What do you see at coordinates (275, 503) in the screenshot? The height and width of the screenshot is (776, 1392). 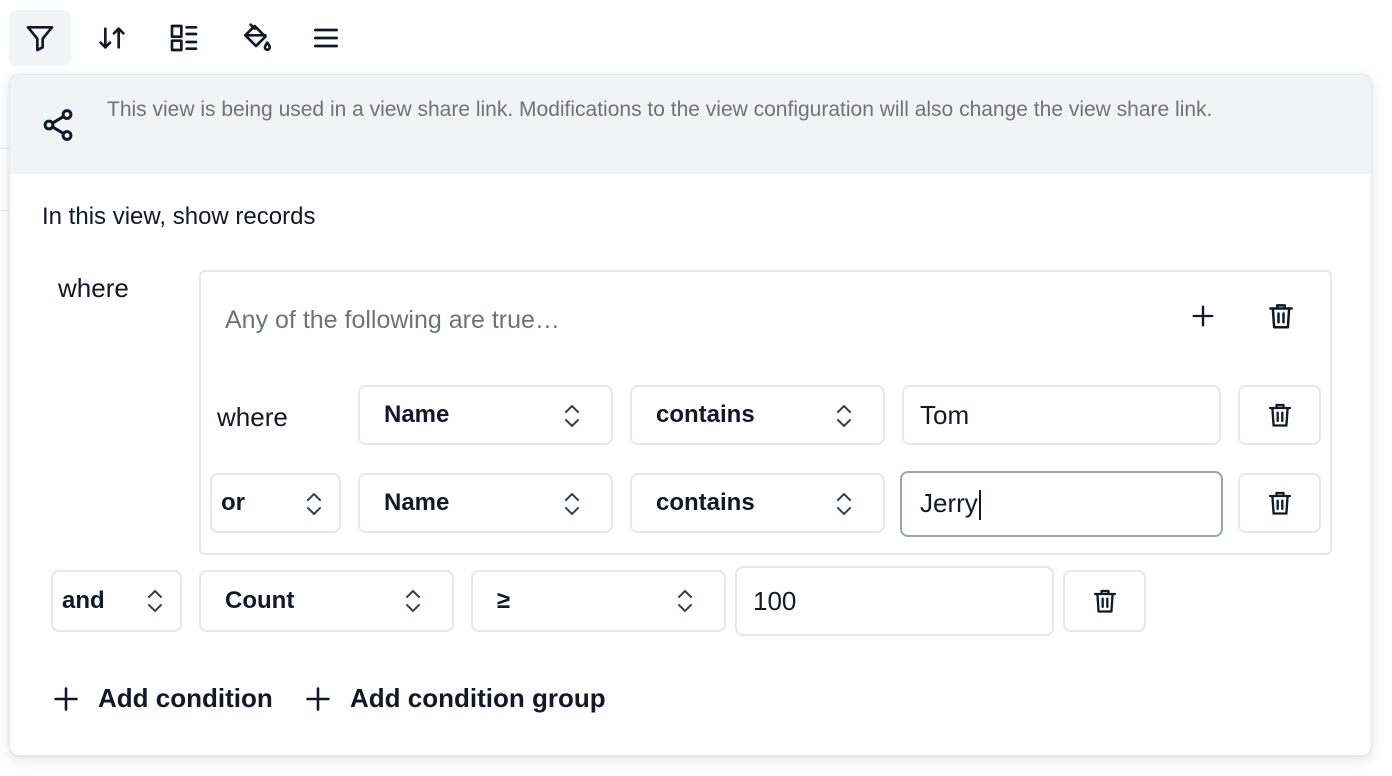 I see `conjunction-select: or` at bounding box center [275, 503].